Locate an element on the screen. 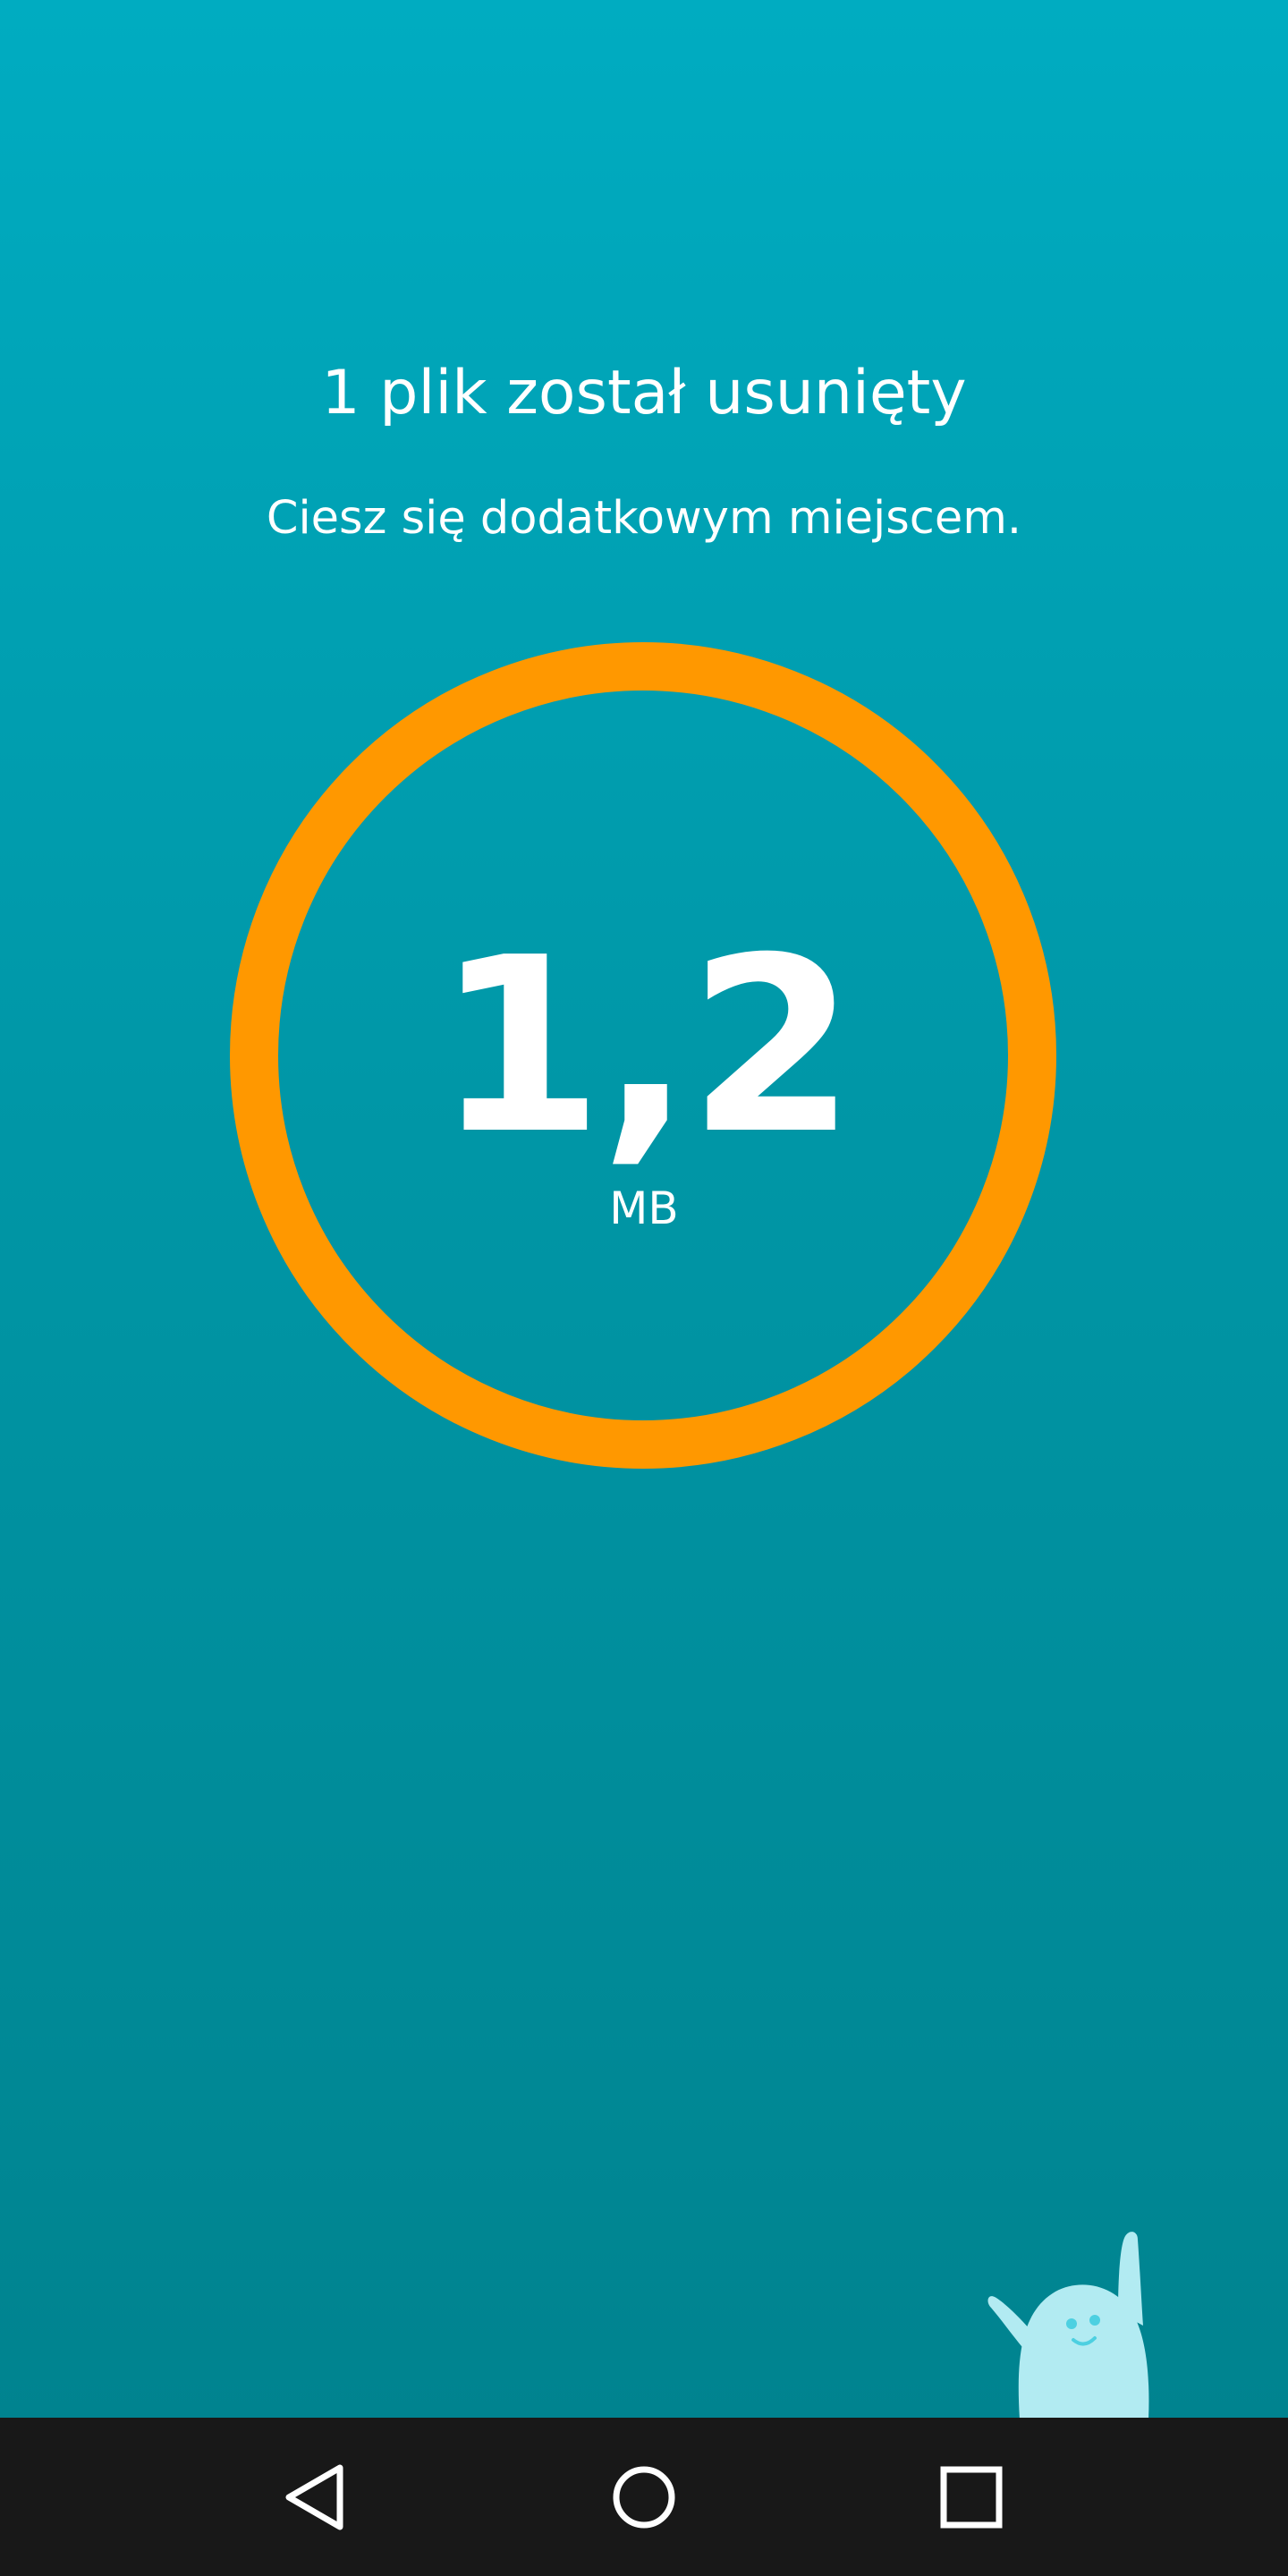  home-button is located at coordinates (644, 2497).